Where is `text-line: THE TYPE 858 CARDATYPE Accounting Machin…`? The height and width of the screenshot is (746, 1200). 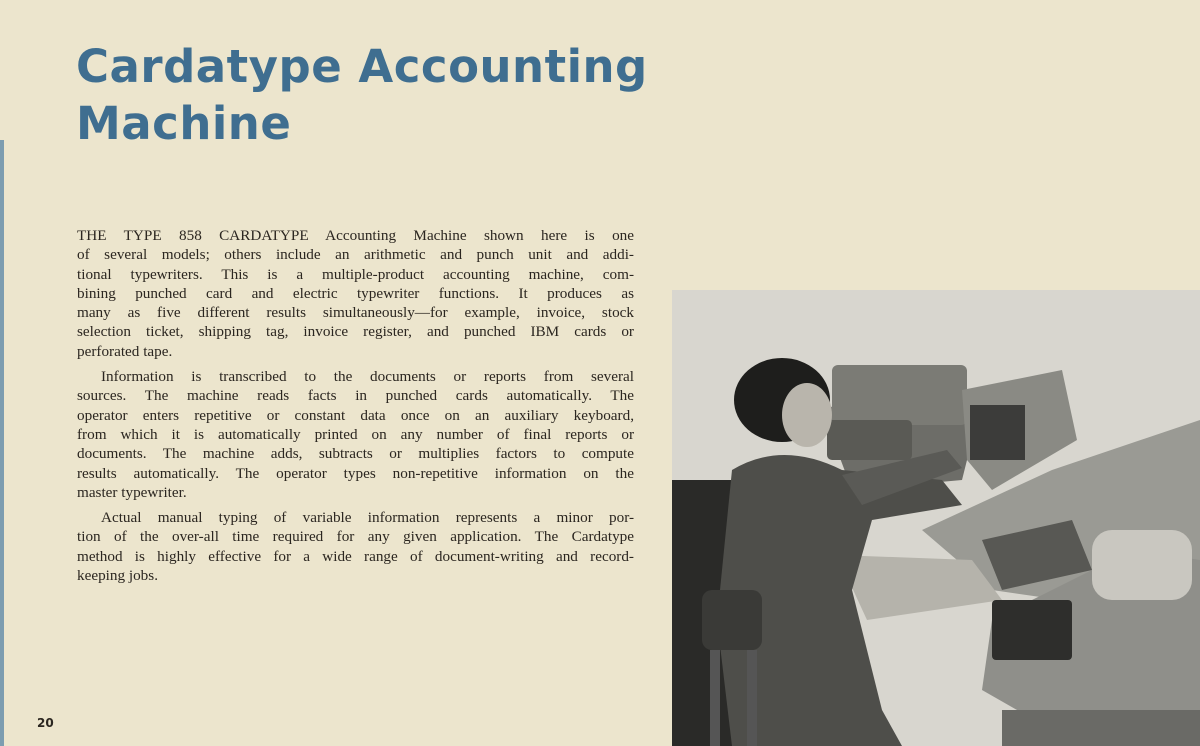 text-line: THE TYPE 858 CARDATYPE Accounting Machin… is located at coordinates (355, 235).